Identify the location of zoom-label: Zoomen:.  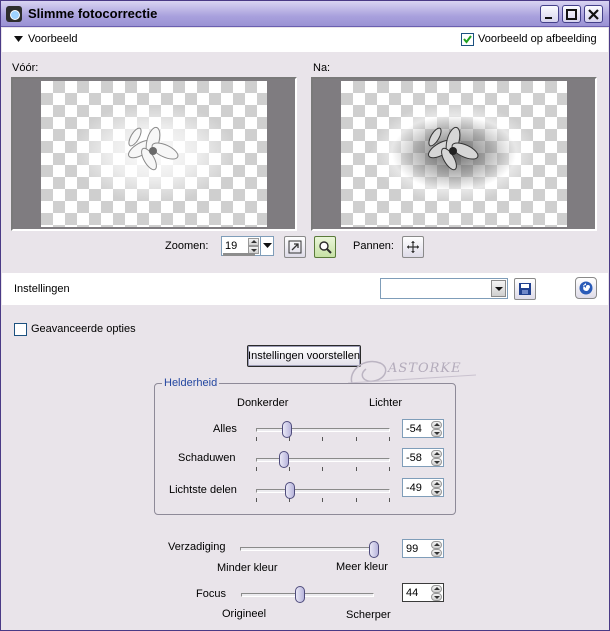
(187, 246).